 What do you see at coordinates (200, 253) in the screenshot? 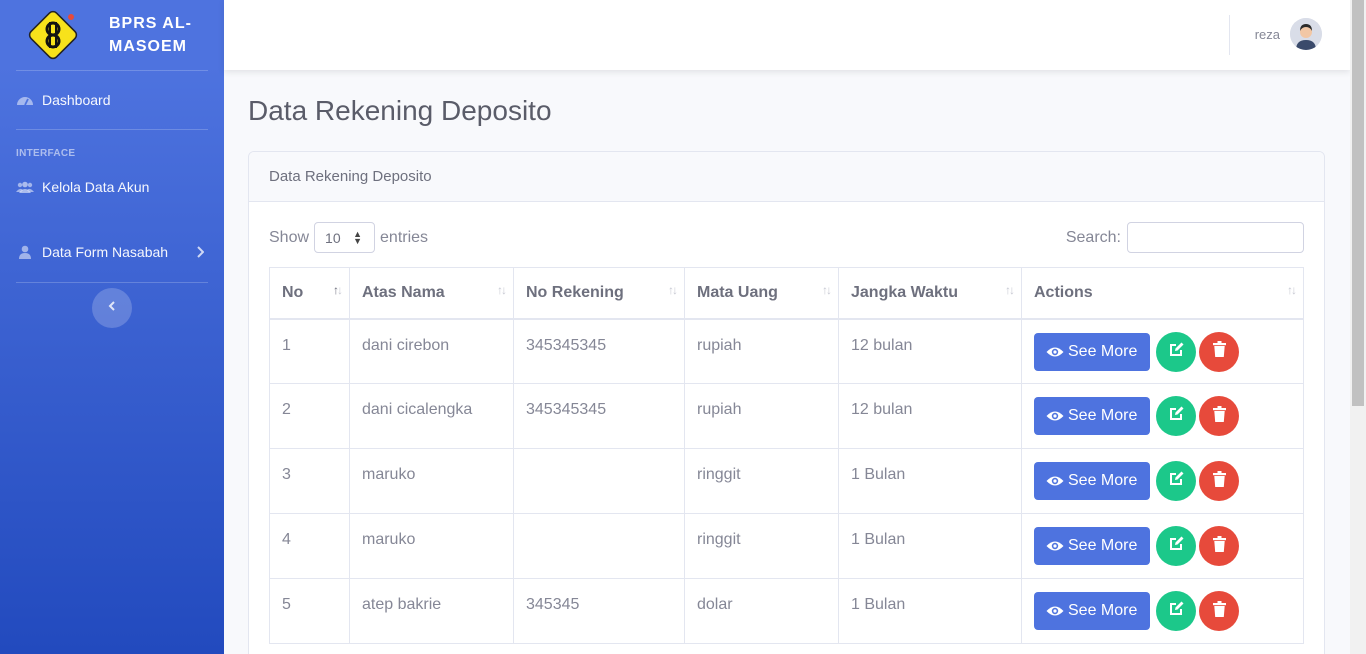
I see `chevron-right-icon` at bounding box center [200, 253].